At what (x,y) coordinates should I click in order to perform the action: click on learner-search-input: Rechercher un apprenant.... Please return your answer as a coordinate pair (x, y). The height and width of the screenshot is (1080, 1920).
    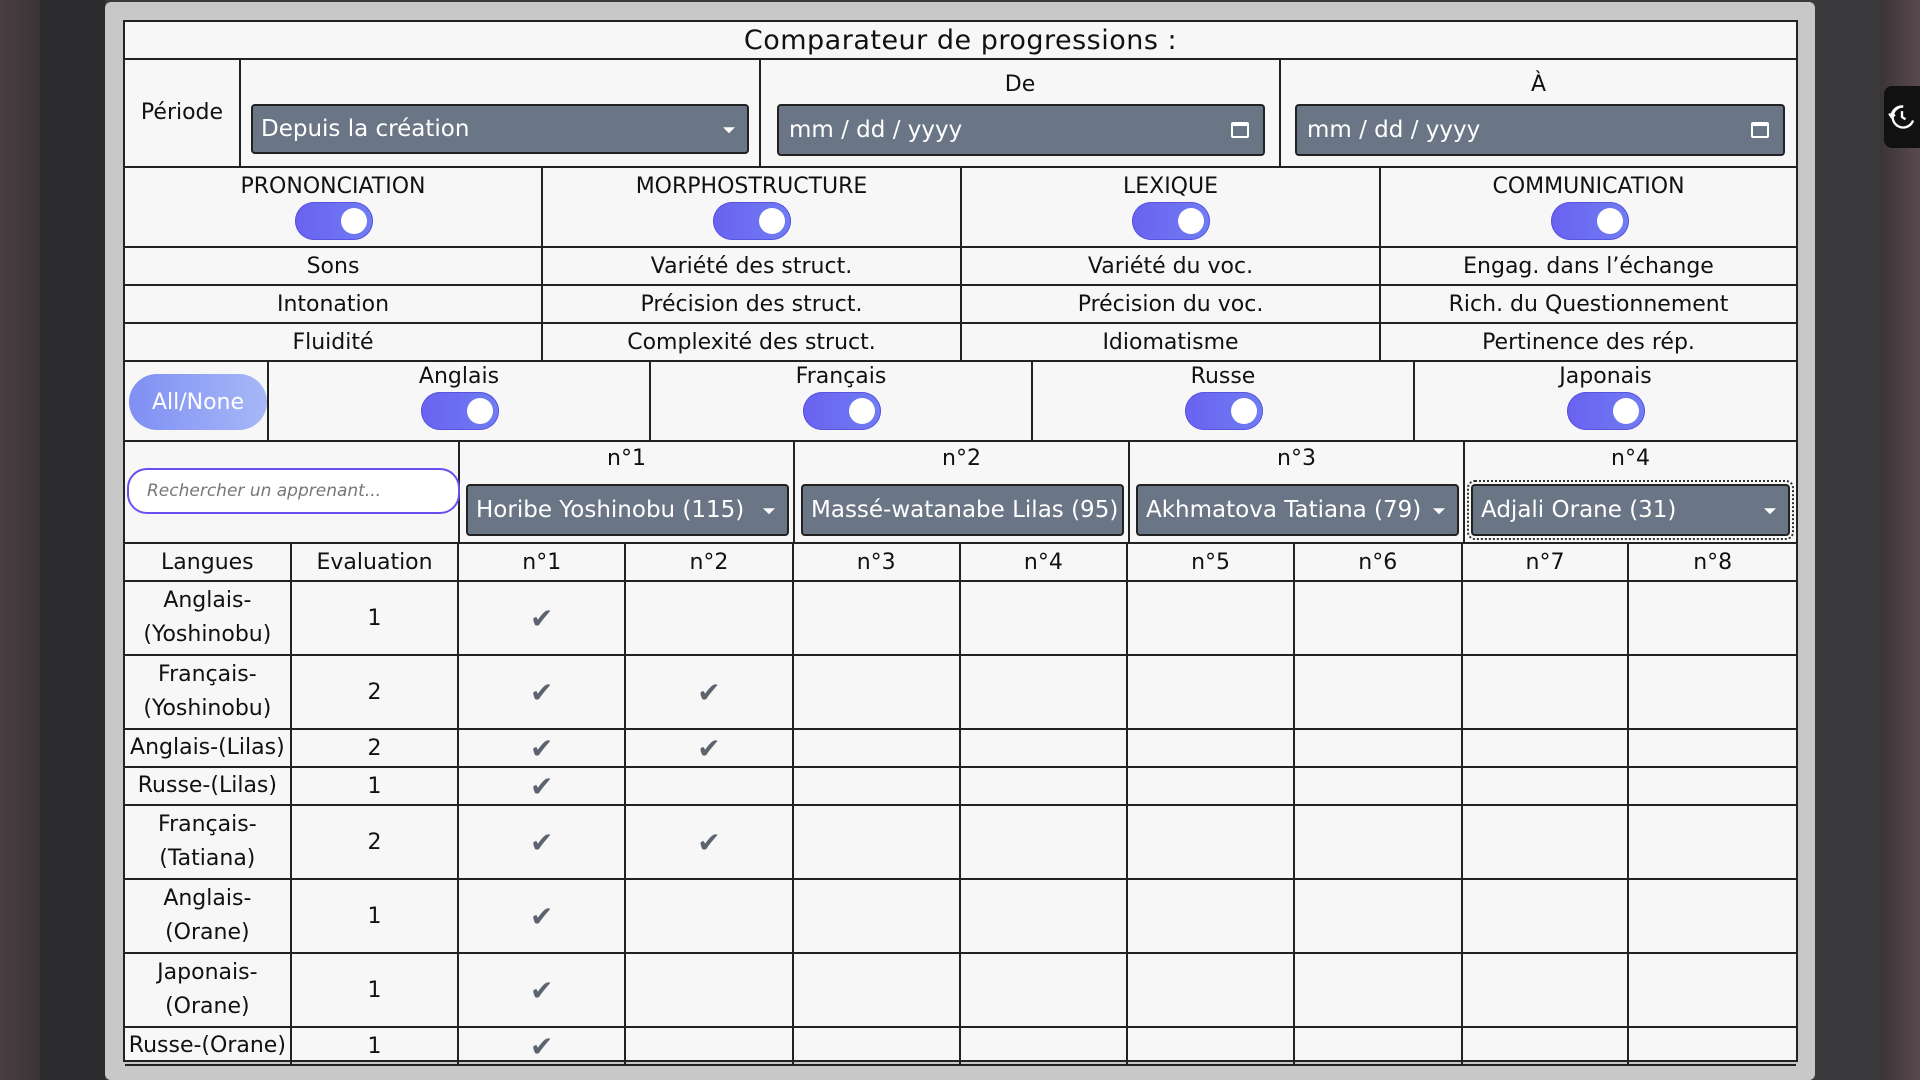
    Looking at the image, I should click on (293, 491).